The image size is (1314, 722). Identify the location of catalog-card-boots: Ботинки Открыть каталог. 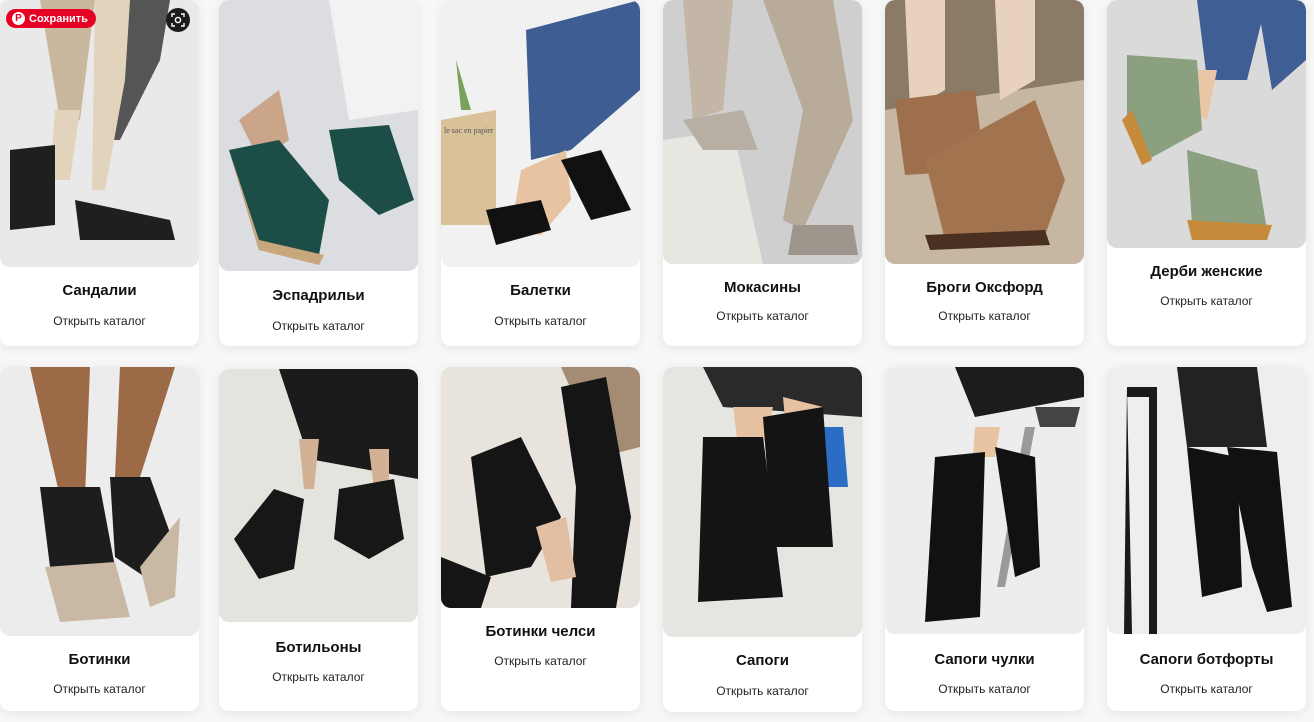
(99, 539).